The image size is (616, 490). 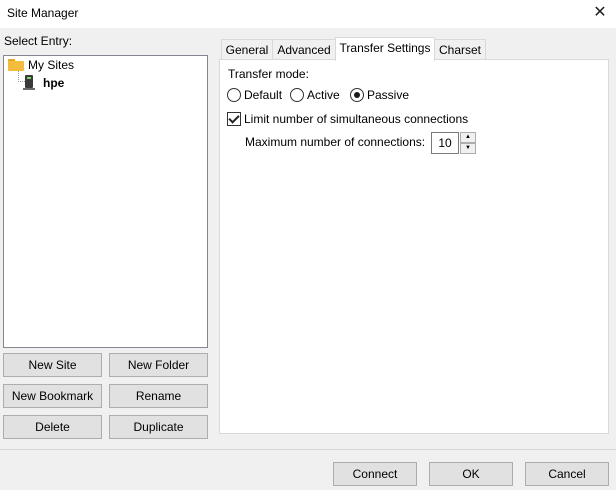 I want to click on max-connections-label: Maximum number of connections:, so click(x=335, y=142).